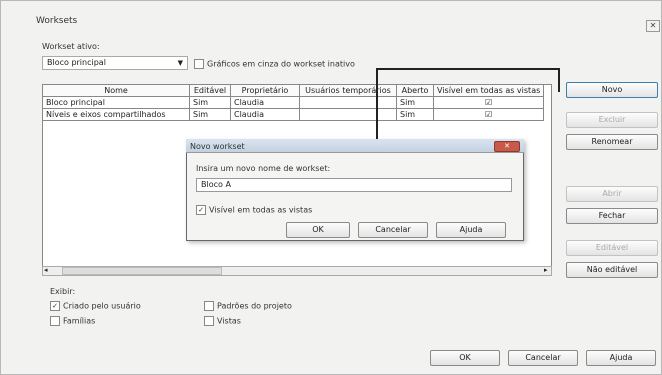 The image size is (662, 375). Describe the element at coordinates (57, 21) in the screenshot. I see `window-title: Worksets` at that location.